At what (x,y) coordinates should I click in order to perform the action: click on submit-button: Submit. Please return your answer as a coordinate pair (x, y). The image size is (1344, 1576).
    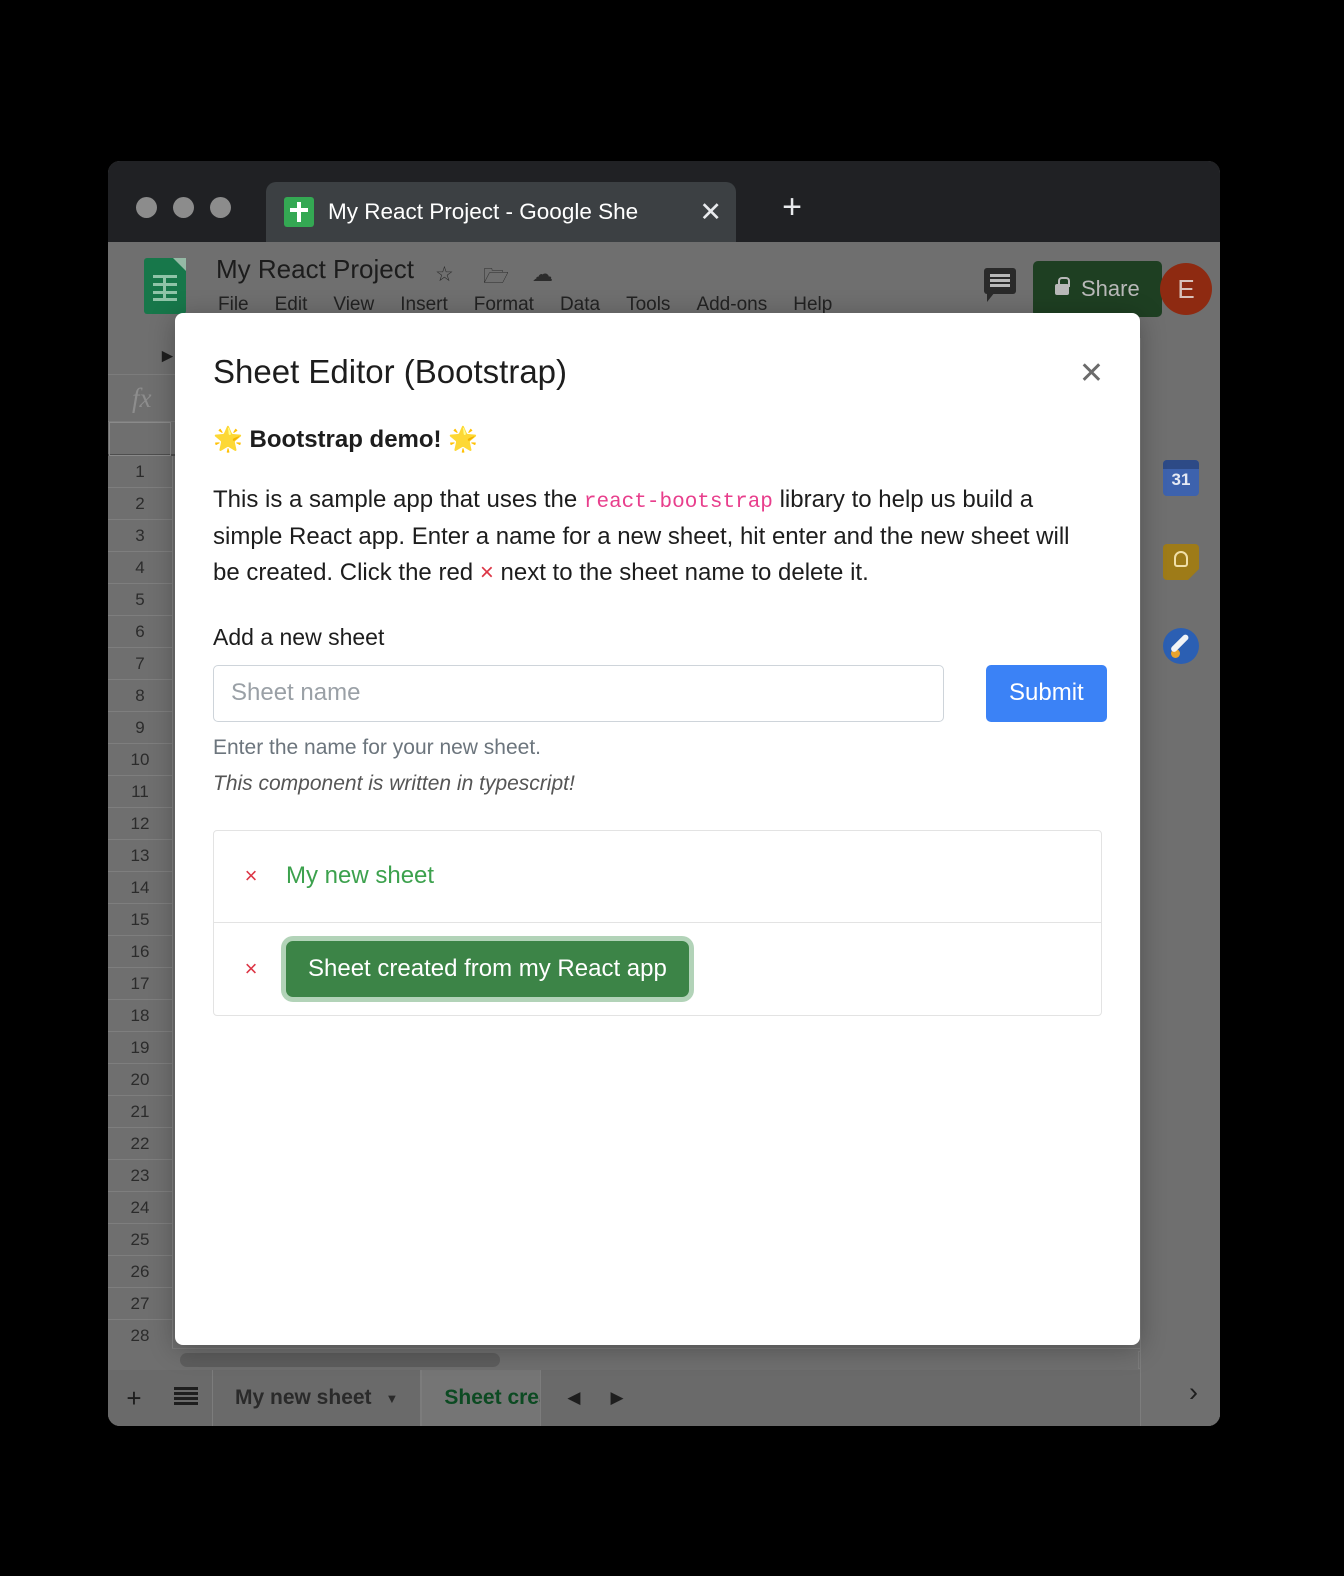
    Looking at the image, I should click on (1046, 693).